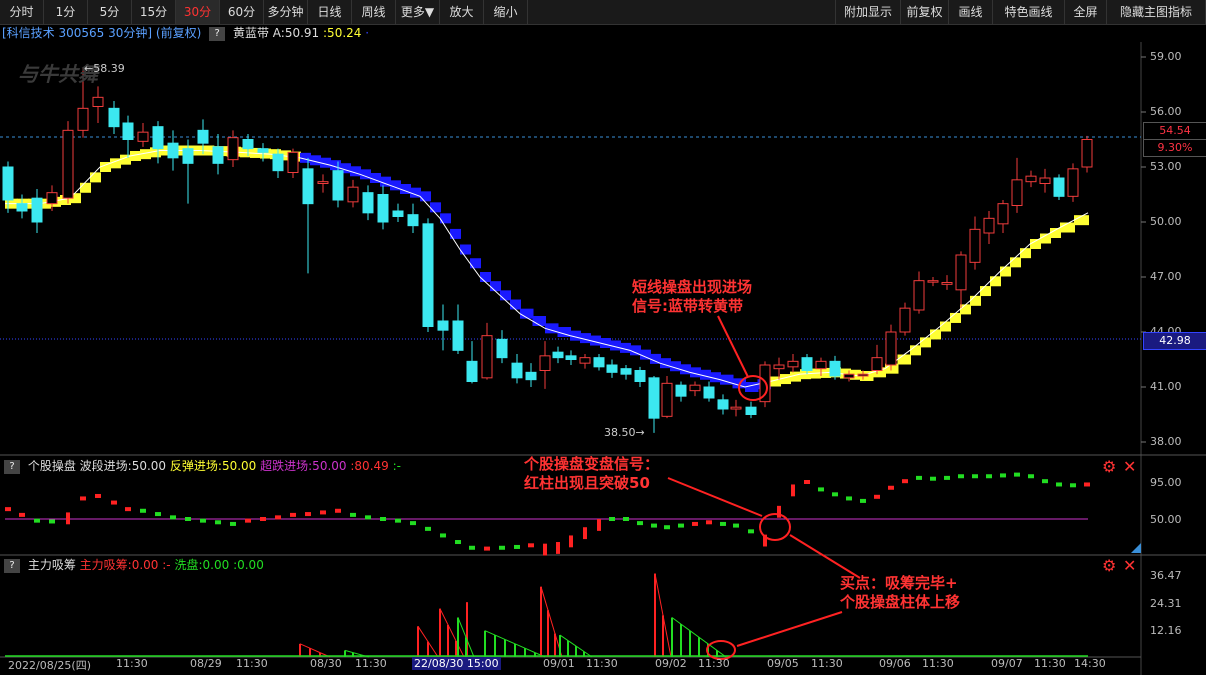 The width and height of the screenshot is (1206, 675). I want to click on time-axis-label: 09/05, so click(783, 663).